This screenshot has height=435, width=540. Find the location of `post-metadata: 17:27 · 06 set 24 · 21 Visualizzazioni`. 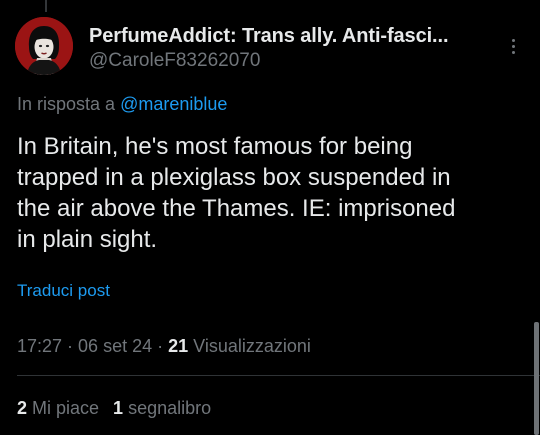

post-metadata: 17:27 · 06 set 24 · 21 Visualizzazioni is located at coordinates (164, 346).